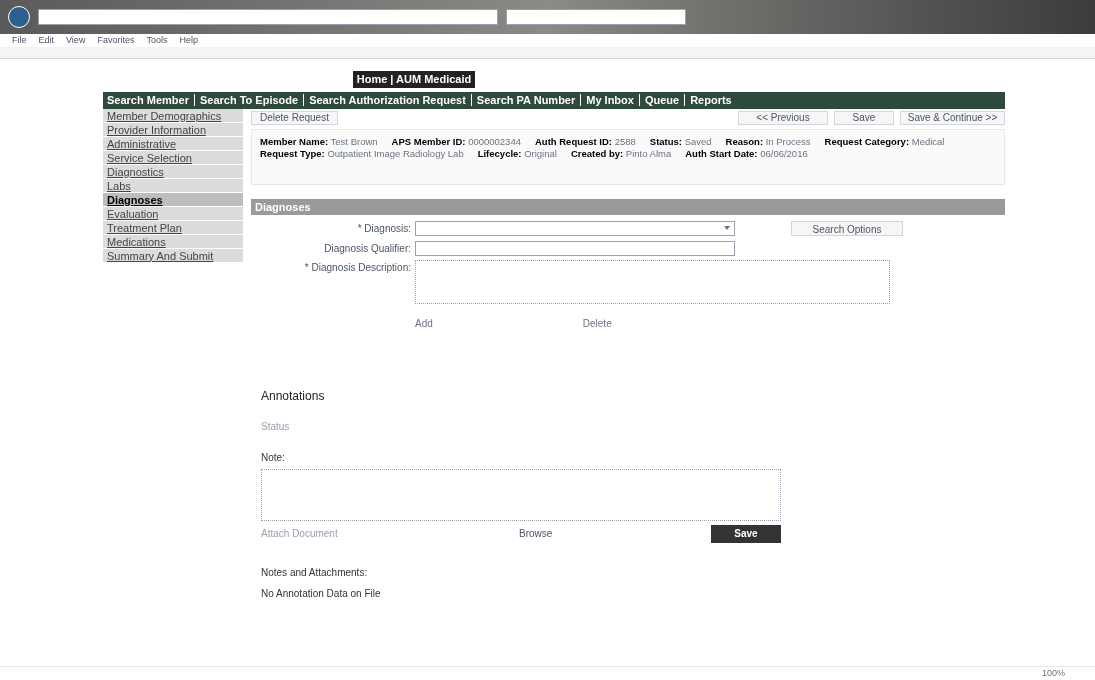 Image resolution: width=1095 pixels, height=680 pixels. Describe the element at coordinates (362, 153) in the screenshot. I see `summary-field: Request Type: Outpatient Image Radiology Lab` at that location.